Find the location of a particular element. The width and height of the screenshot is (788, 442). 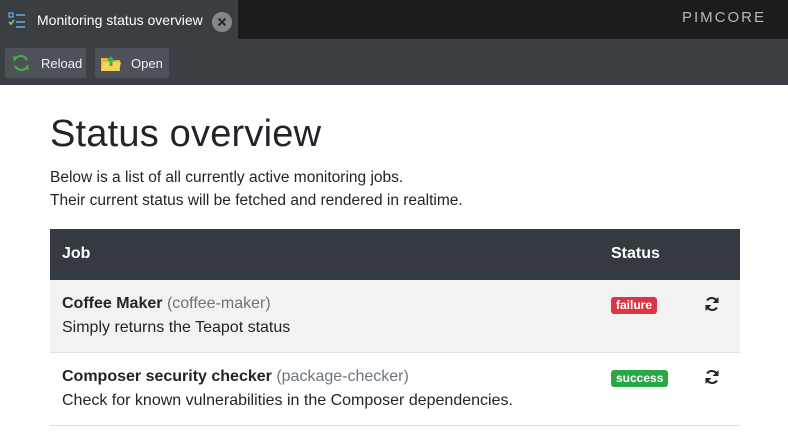

job-id: (package-checker) is located at coordinates (342, 376).